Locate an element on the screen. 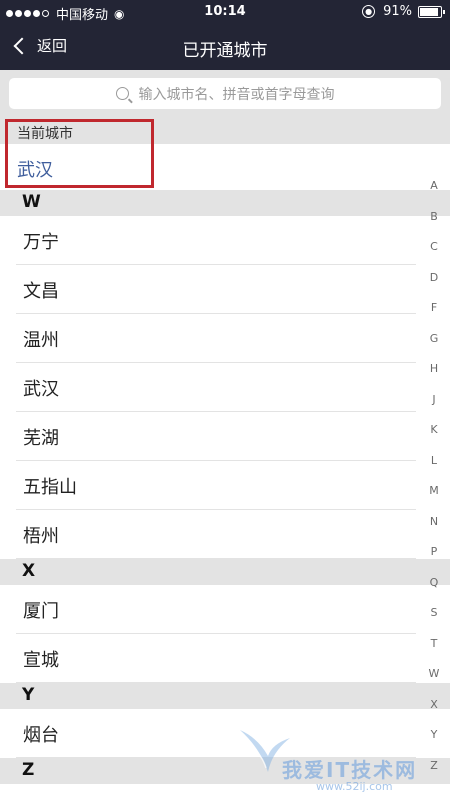  index-letter-b: B is located at coordinates (434, 225).